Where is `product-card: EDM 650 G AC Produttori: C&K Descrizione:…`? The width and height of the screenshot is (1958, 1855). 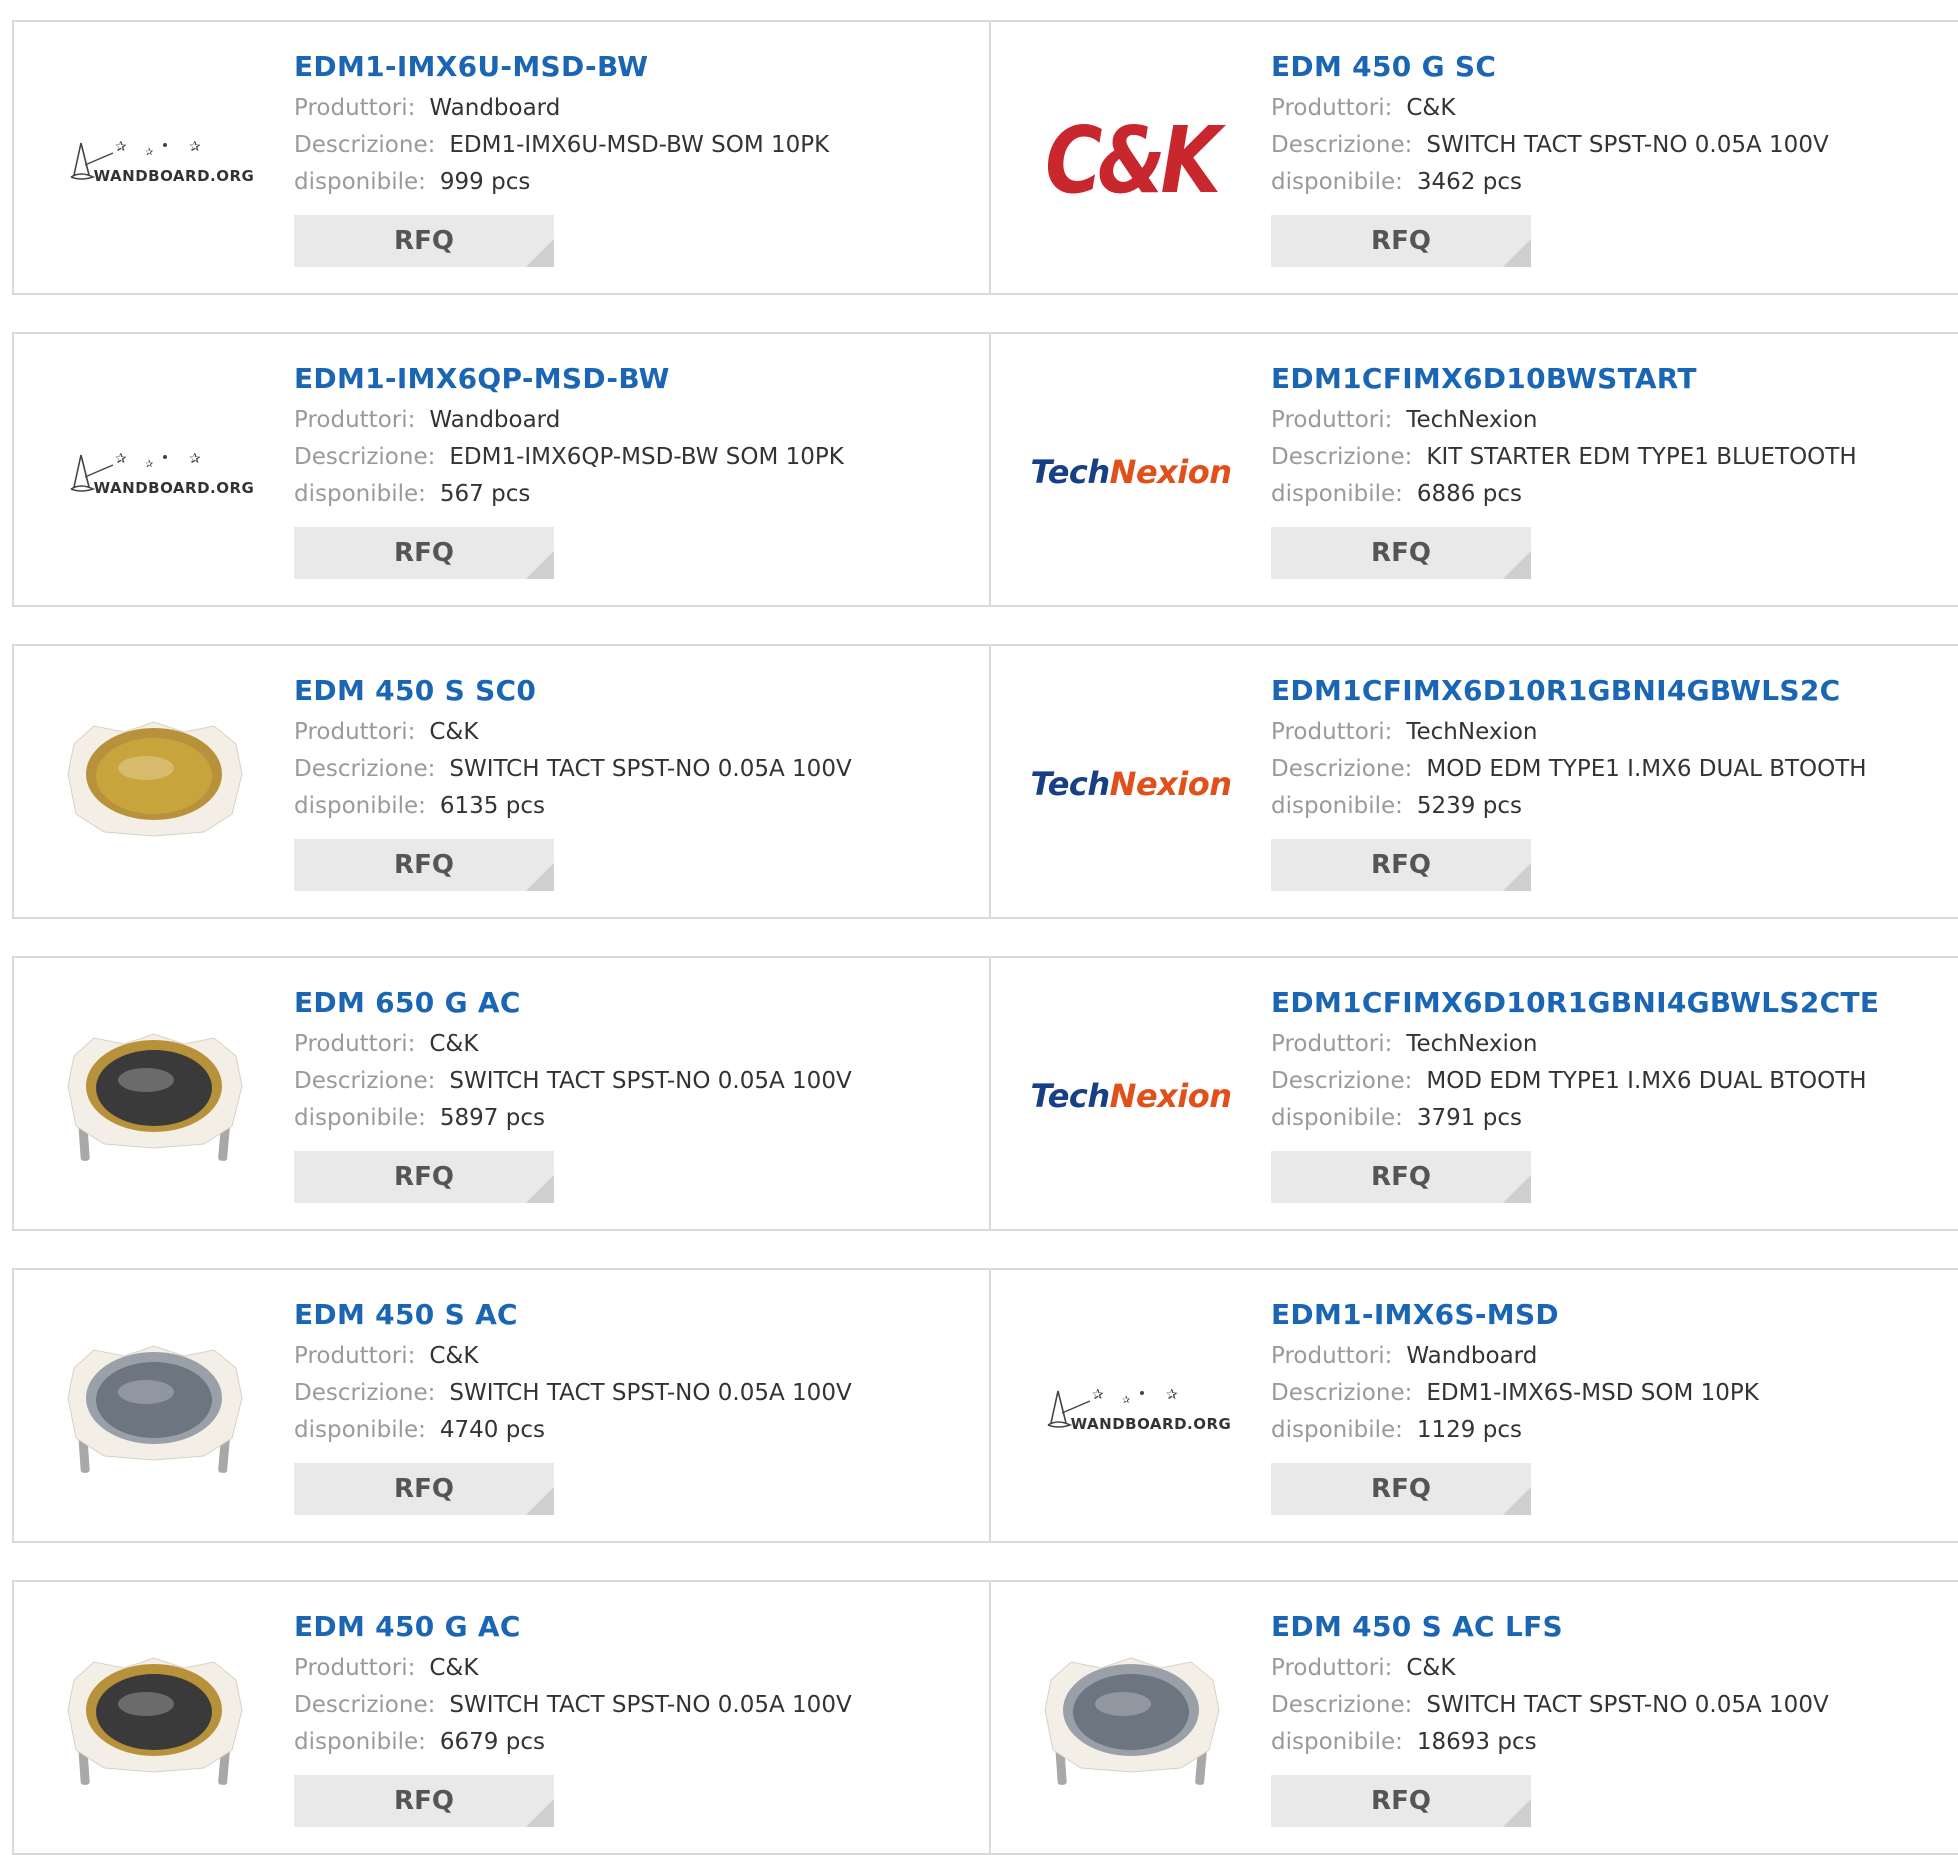
product-card: EDM 650 G AC Produttori: C&K Descrizione:… is located at coordinates (502, 1093).